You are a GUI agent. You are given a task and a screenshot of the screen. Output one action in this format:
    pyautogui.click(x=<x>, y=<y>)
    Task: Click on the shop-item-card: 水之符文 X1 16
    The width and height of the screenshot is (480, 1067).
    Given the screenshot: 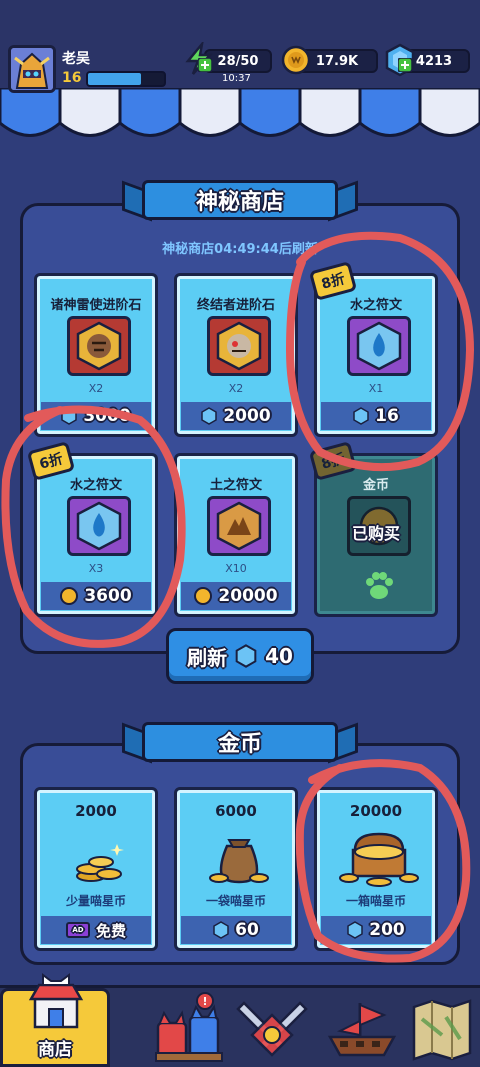 What is the action you would take?
    pyautogui.click(x=376, y=355)
    